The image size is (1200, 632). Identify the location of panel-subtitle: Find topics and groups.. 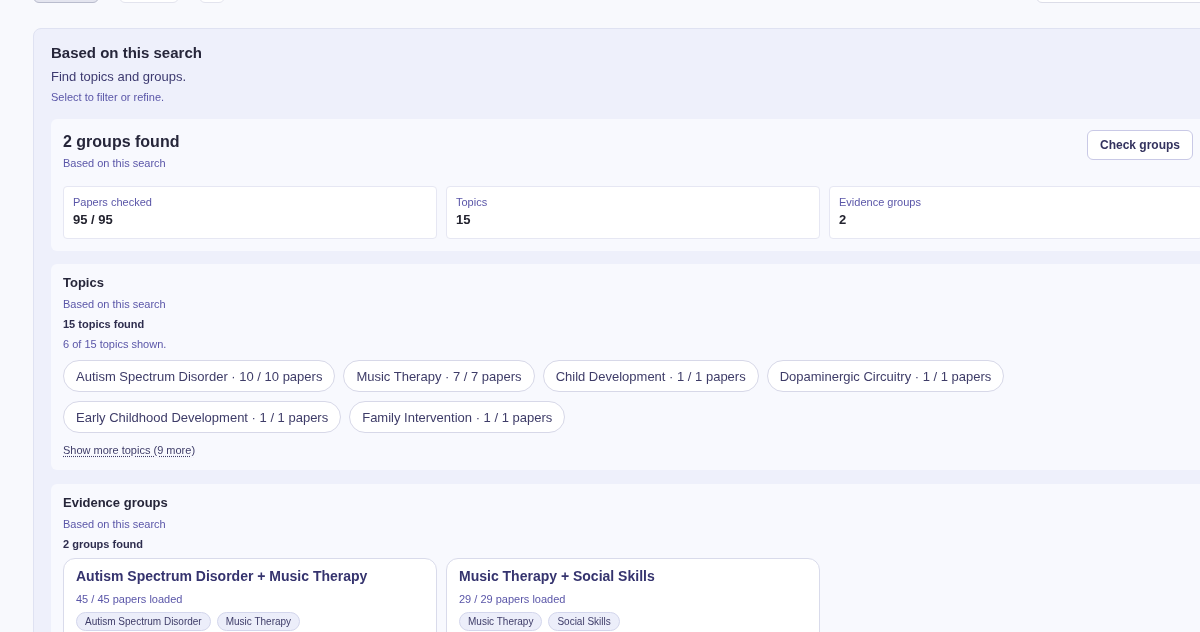
(119, 77).